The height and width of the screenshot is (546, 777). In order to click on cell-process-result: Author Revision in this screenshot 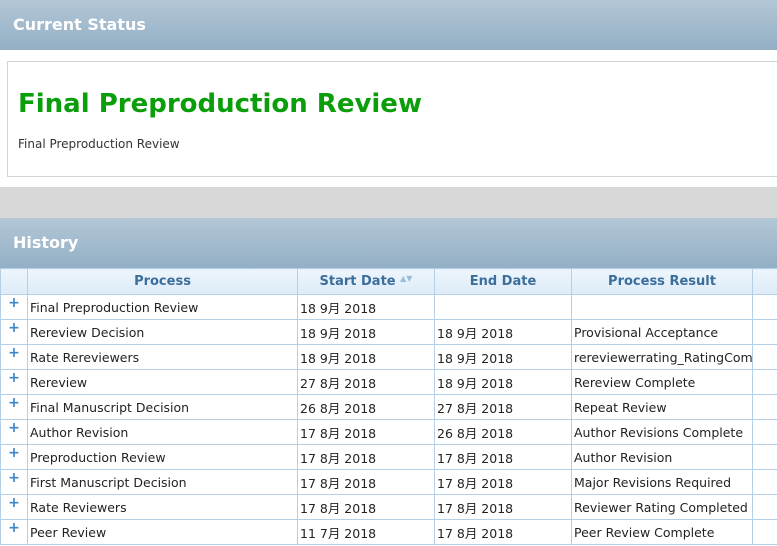, I will do `click(662, 457)`.